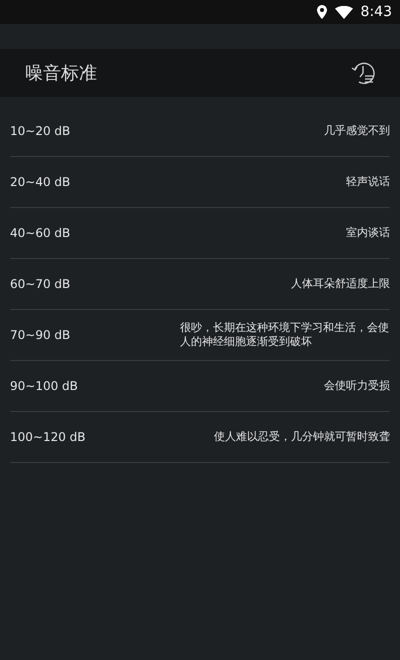 This screenshot has width=400, height=660. Describe the element at coordinates (48, 437) in the screenshot. I see `decibel-range: 100~120 dB` at that location.